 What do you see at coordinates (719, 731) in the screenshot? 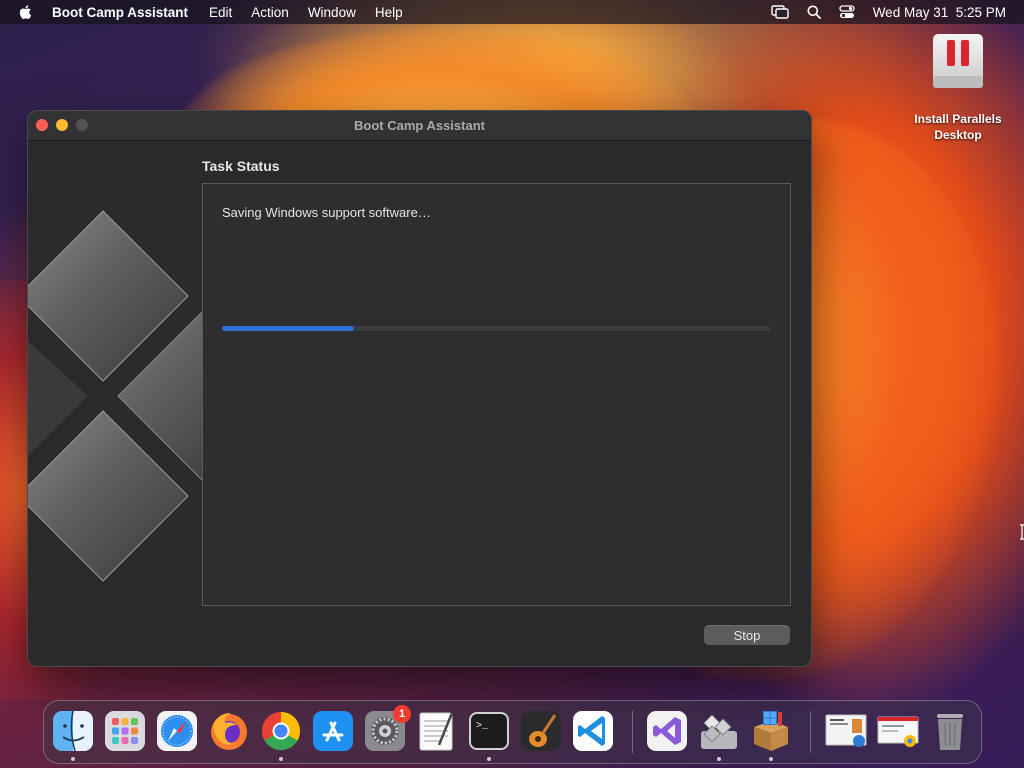
I see `boot-camp-icon` at bounding box center [719, 731].